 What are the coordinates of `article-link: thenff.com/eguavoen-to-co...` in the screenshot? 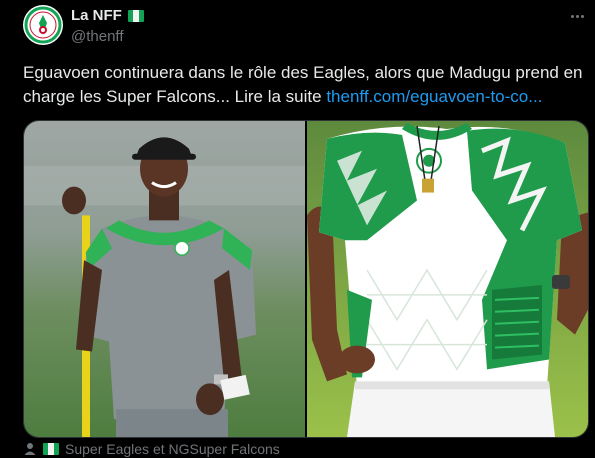 It's located at (434, 96).